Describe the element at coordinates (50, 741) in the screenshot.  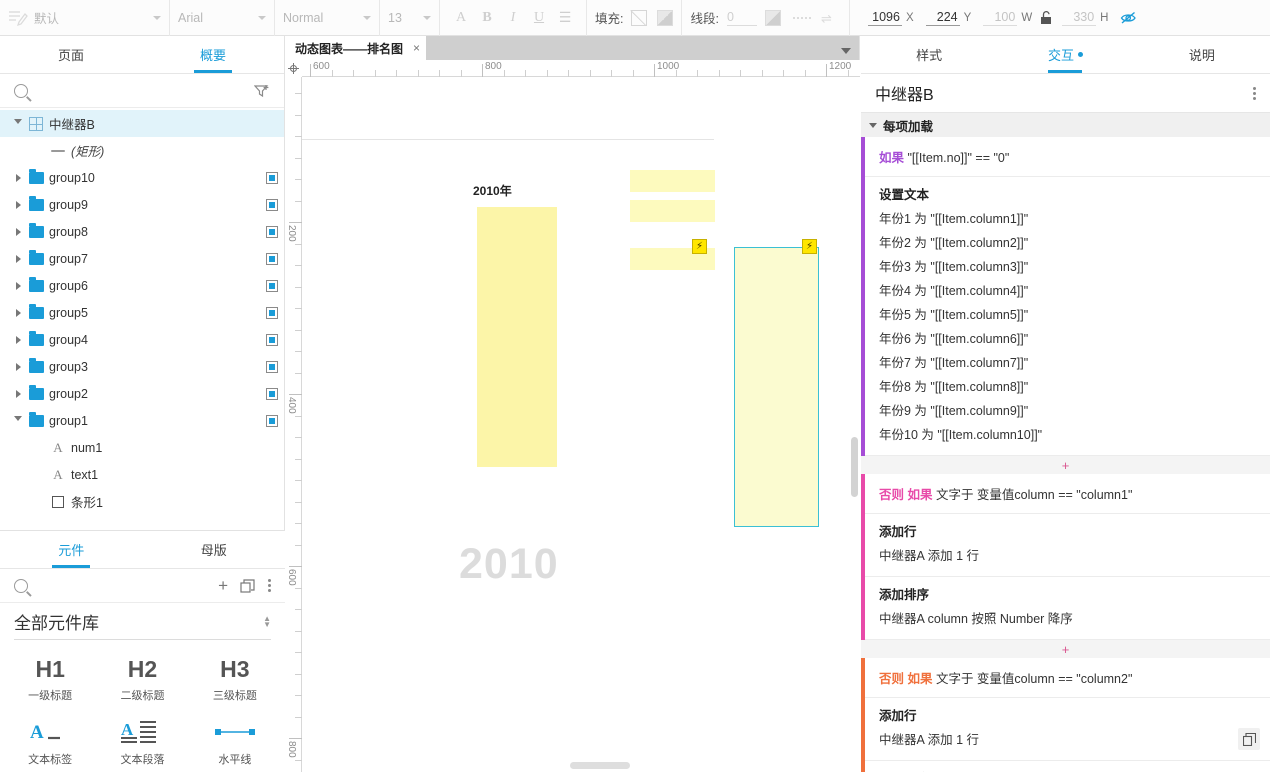
I see `widget-label-icon: A 文本标签` at that location.